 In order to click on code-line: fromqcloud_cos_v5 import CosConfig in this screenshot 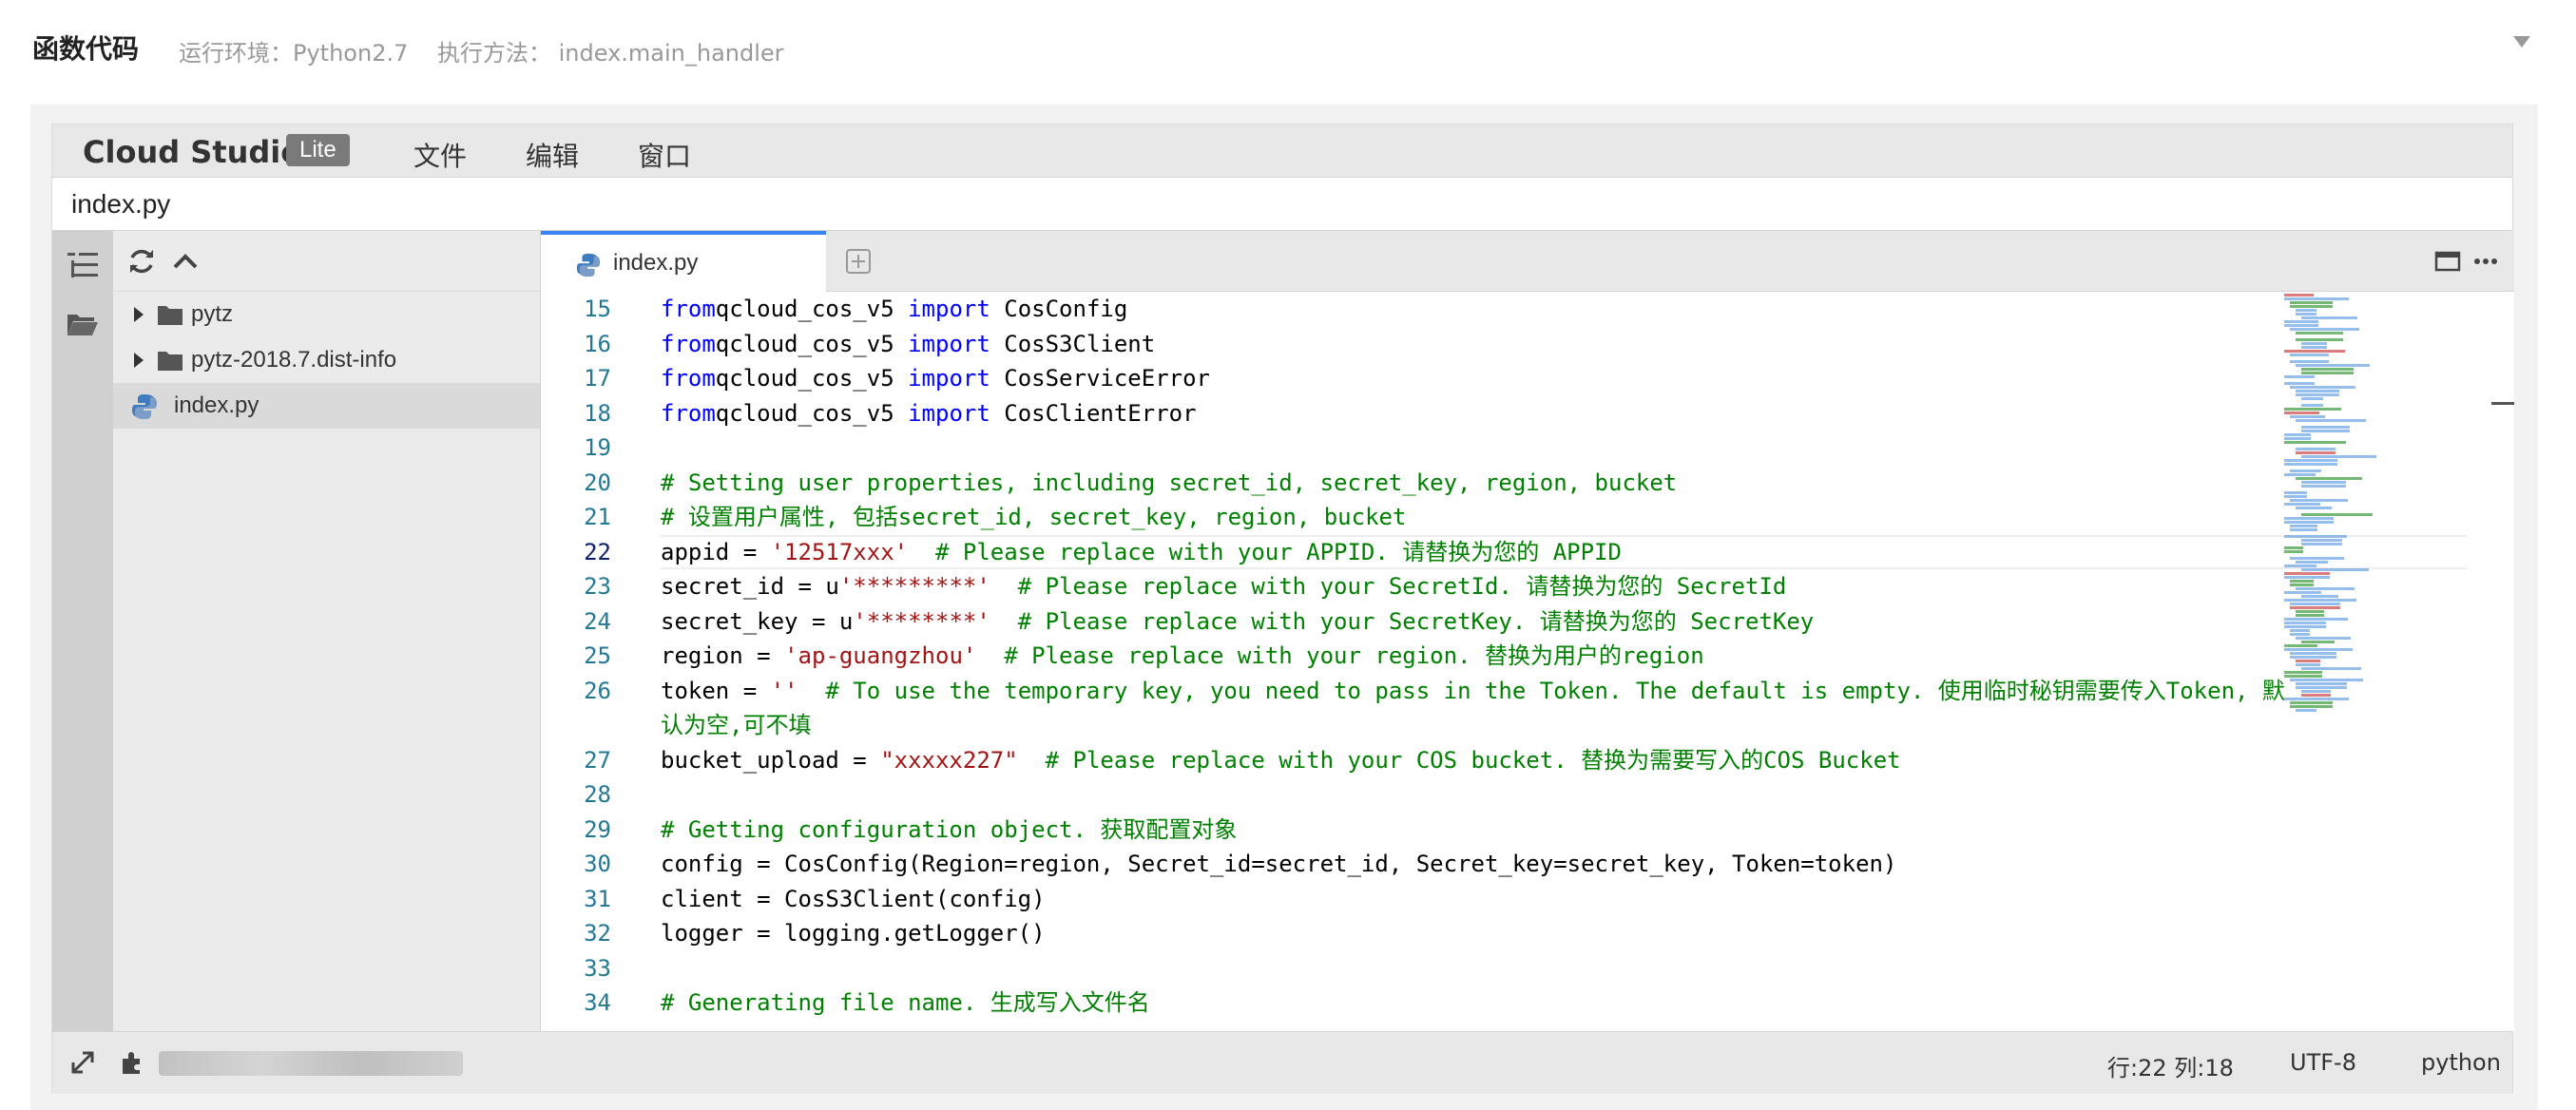, I will do `click(894, 309)`.